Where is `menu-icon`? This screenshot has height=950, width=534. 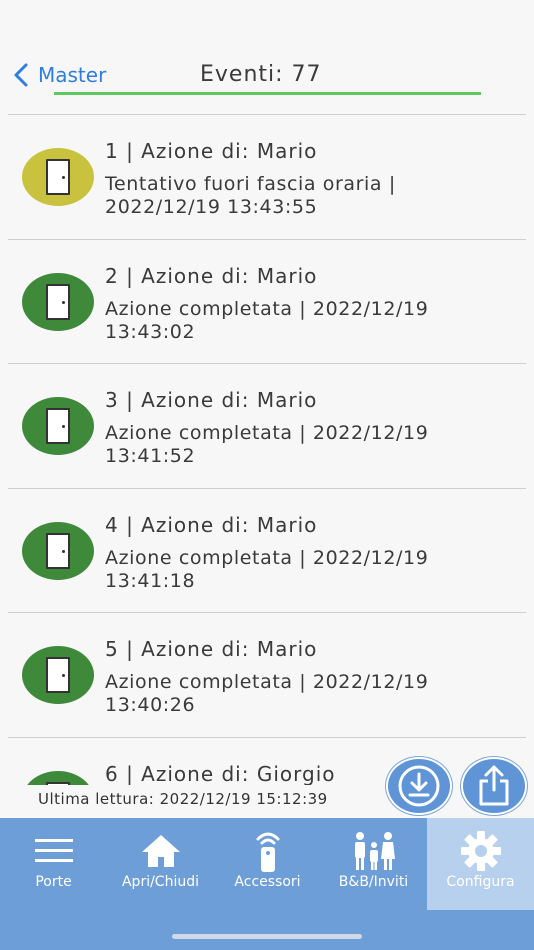 menu-icon is located at coordinates (53, 850).